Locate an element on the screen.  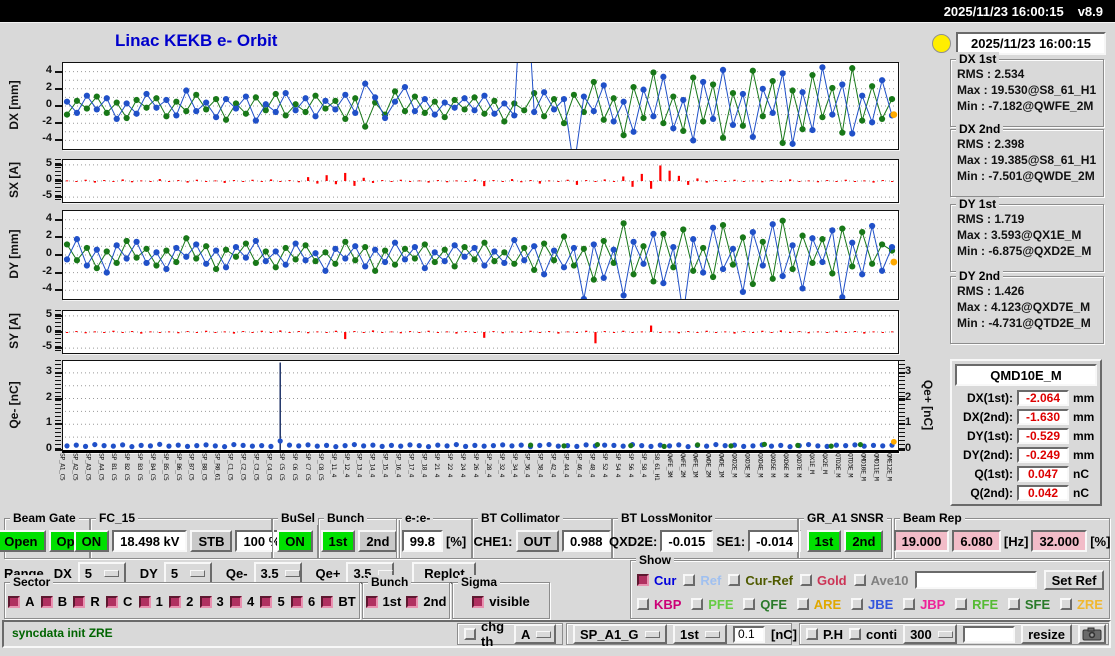
bpm-label: SP_B8_C5 is located at coordinates (204, 467).